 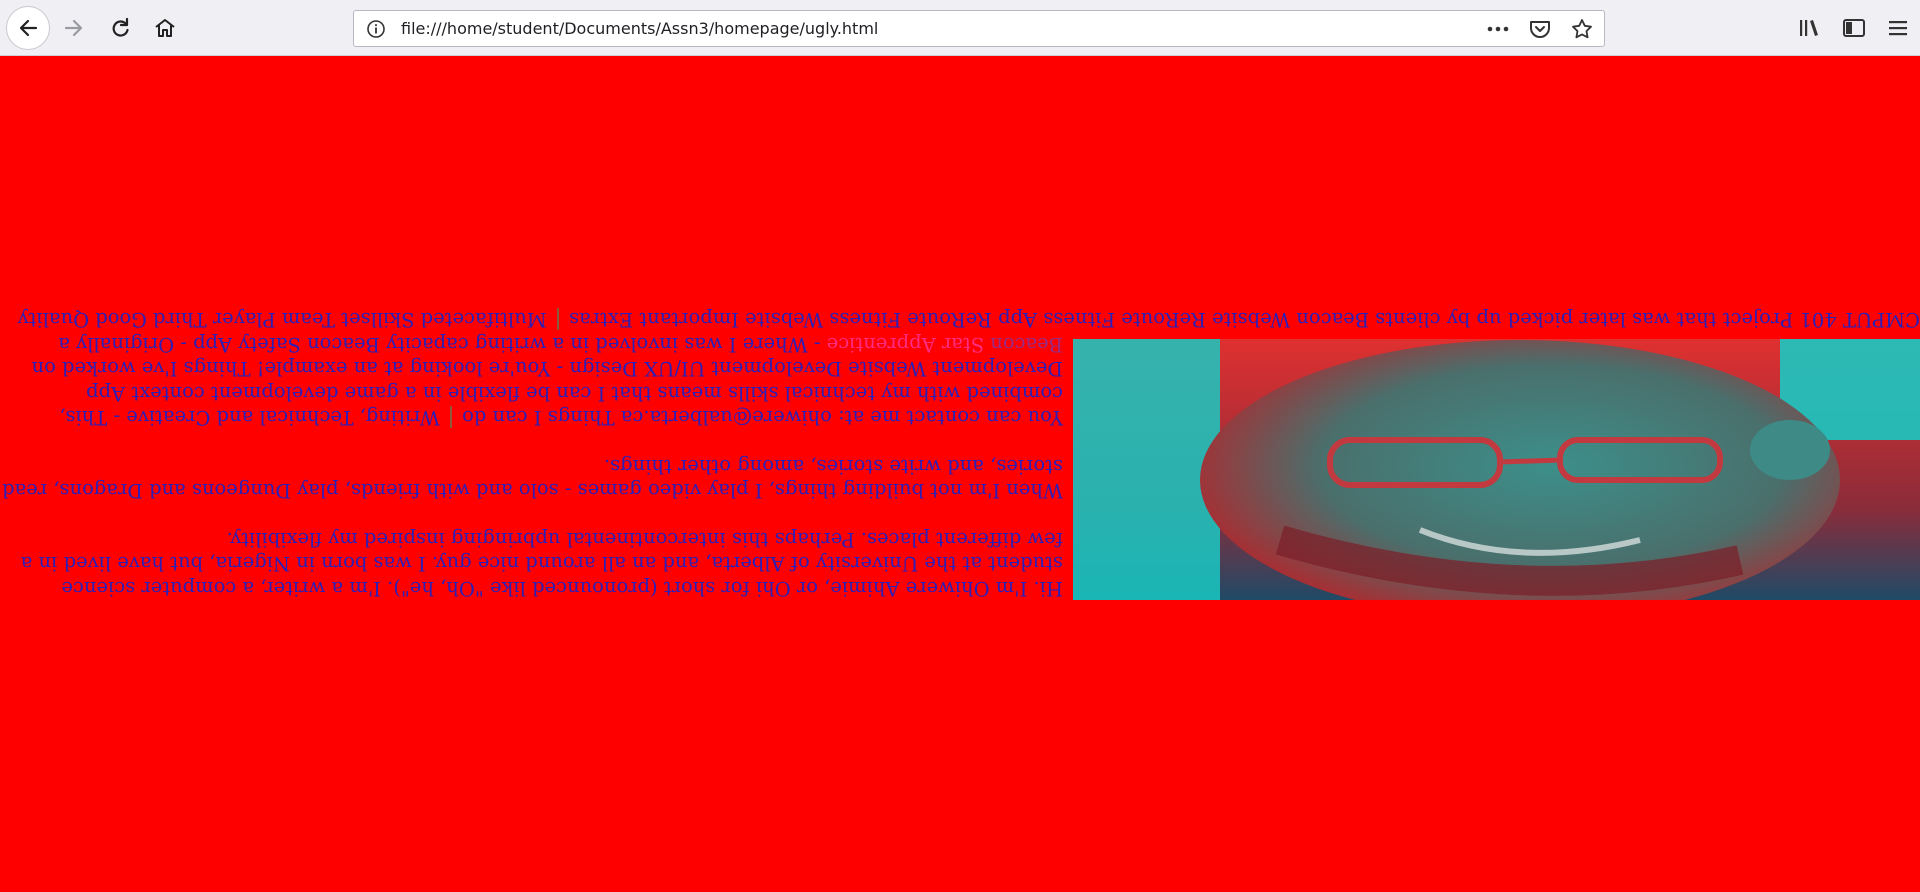 I want to click on extras-heading: Important Extras, so click(x=654, y=320).